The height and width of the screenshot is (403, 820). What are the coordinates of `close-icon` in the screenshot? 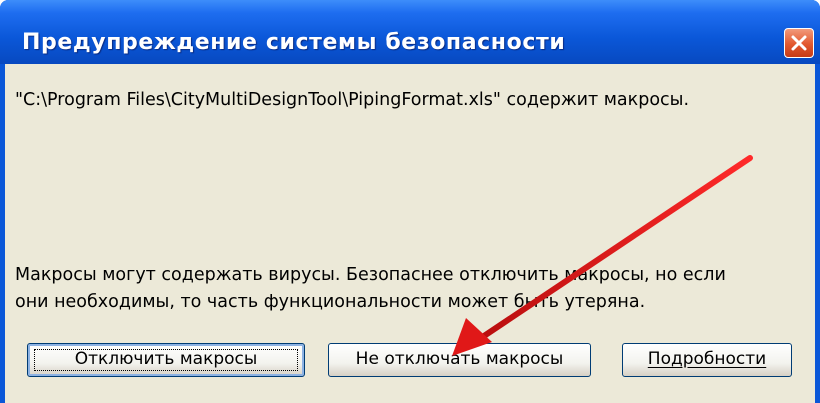 It's located at (799, 43).